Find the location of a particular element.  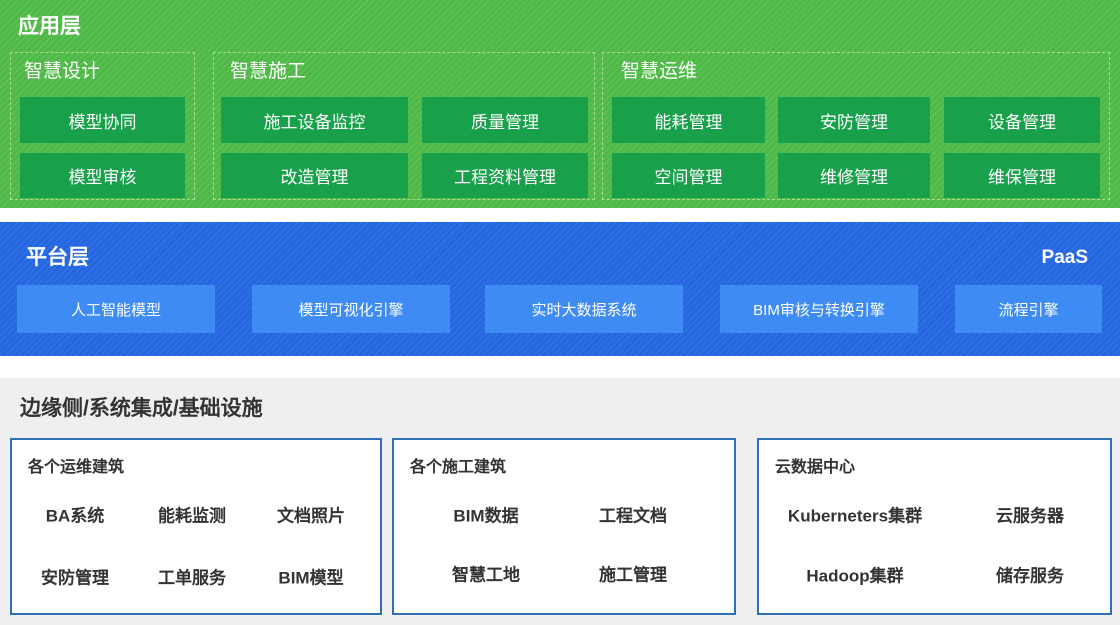

panel-title: 各个运维建筑 is located at coordinates (76, 467).